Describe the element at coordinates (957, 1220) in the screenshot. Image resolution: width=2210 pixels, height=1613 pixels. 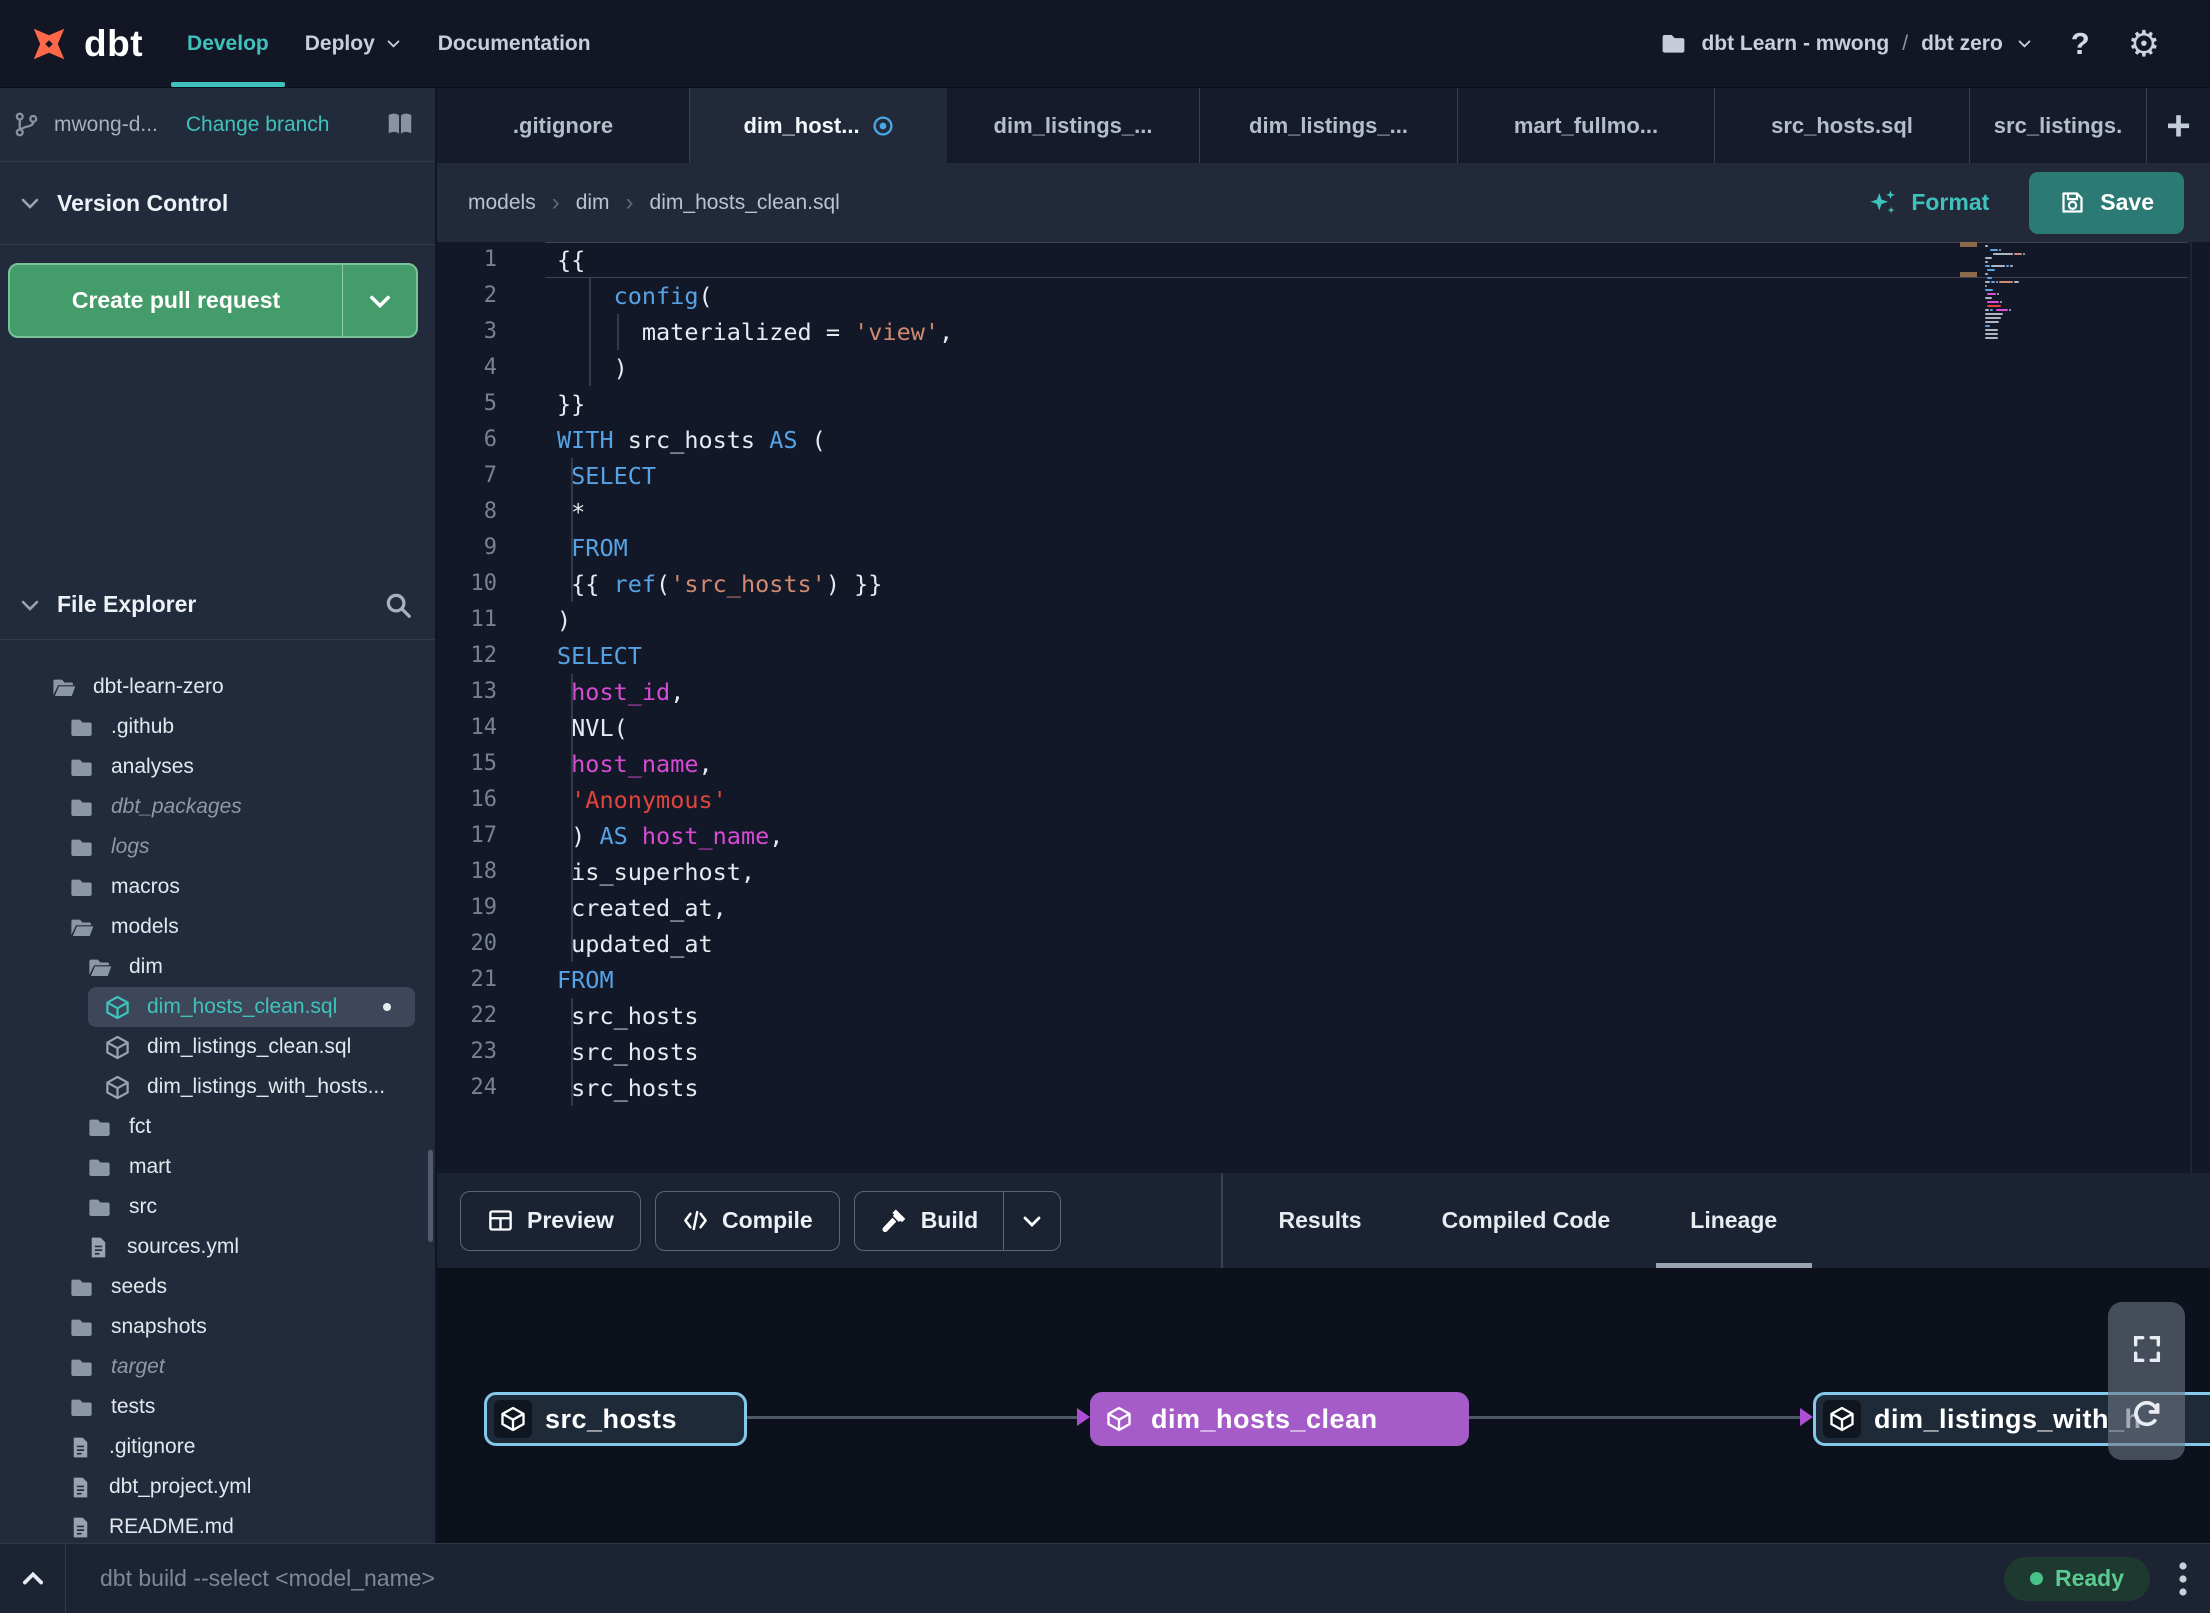
I see `build-button: Build` at that location.